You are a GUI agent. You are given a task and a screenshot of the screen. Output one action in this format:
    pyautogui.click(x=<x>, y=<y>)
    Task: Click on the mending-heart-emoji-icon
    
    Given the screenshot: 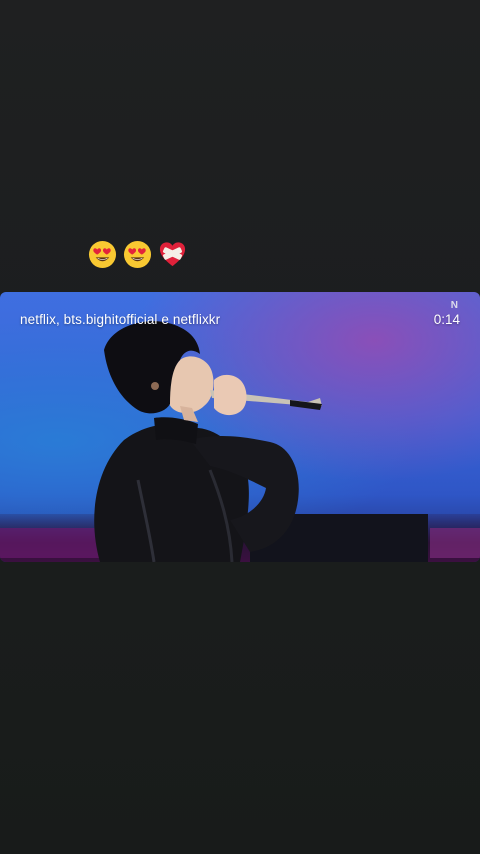 What is the action you would take?
    pyautogui.click(x=172, y=254)
    